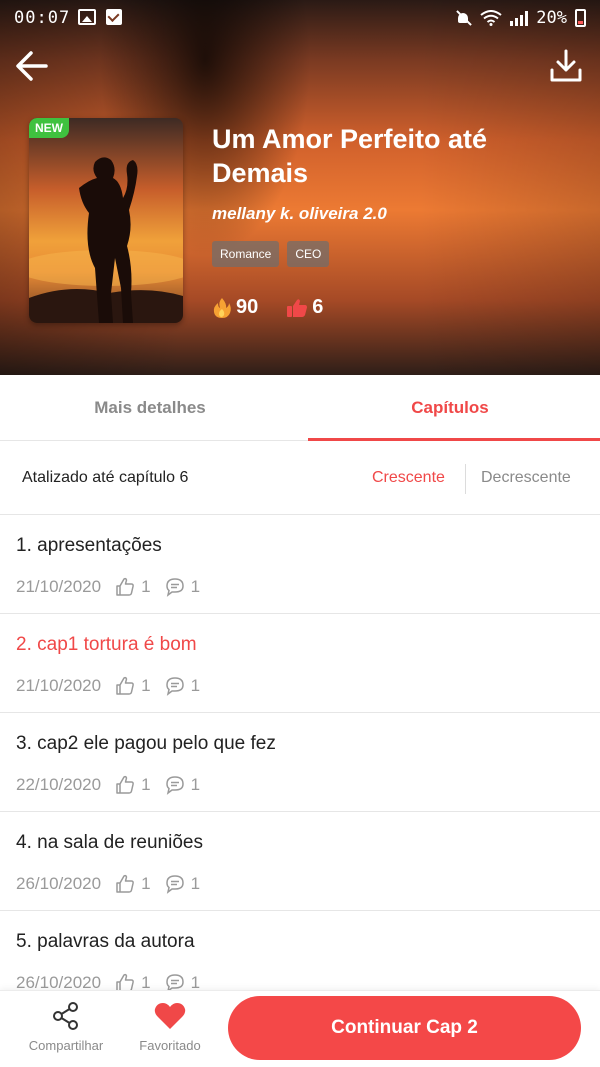 The image size is (600, 1067). Describe the element at coordinates (170, 1016) in the screenshot. I see `heart-icon` at that location.